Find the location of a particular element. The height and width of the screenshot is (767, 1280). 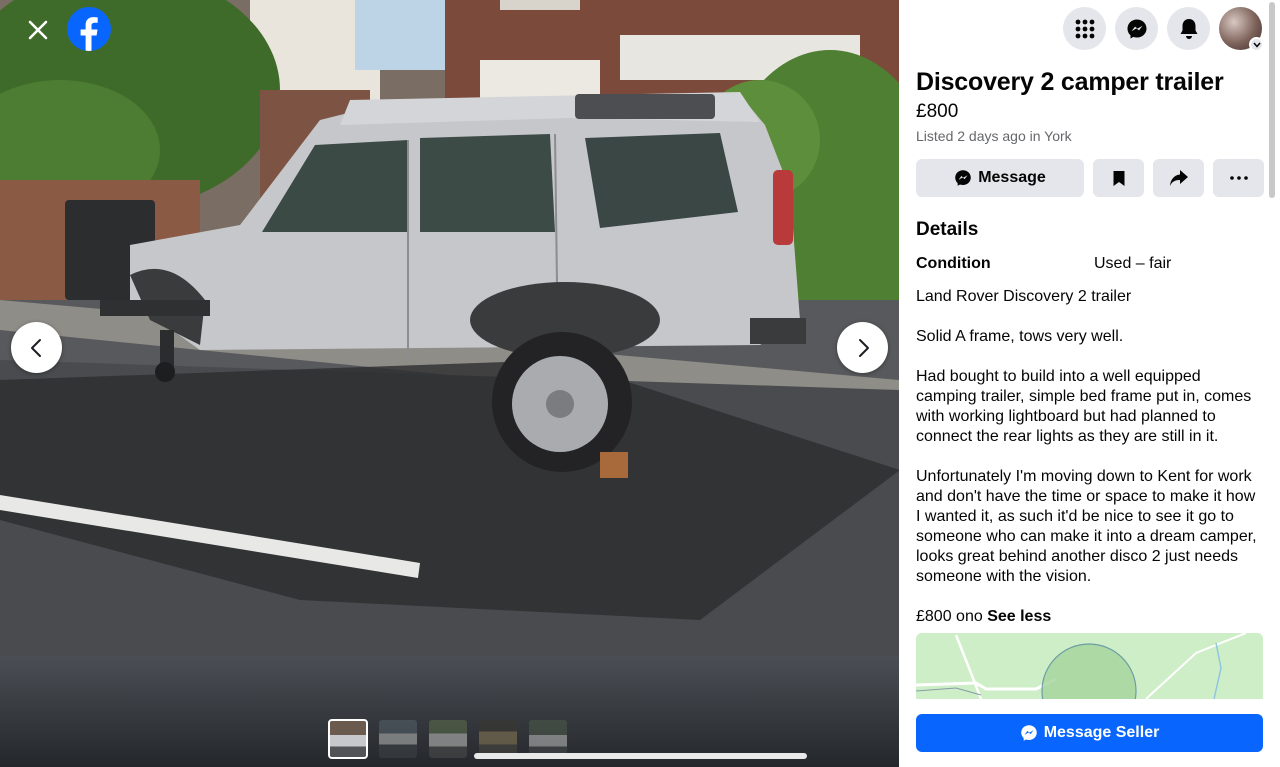

map-illustration is located at coordinates (1089, 666).